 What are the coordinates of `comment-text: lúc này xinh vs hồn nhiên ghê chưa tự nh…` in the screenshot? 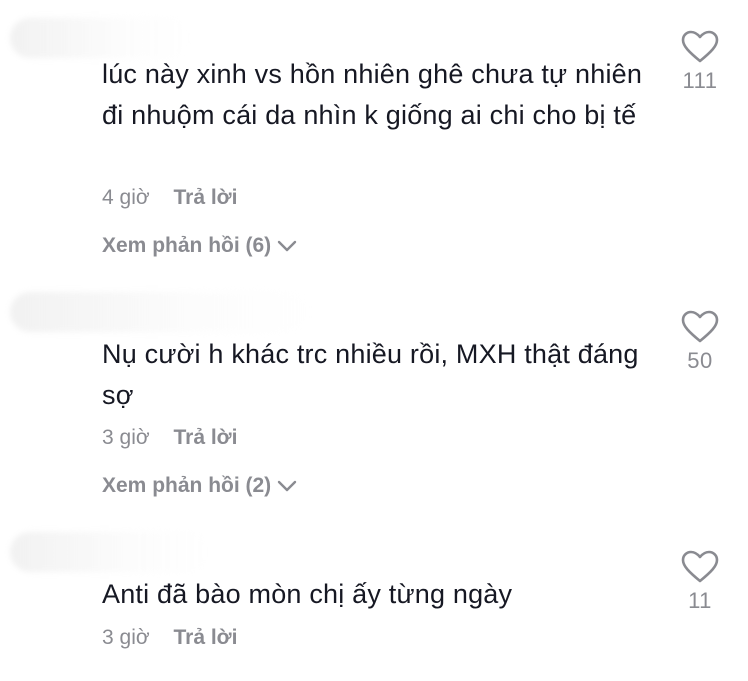 It's located at (372, 94).